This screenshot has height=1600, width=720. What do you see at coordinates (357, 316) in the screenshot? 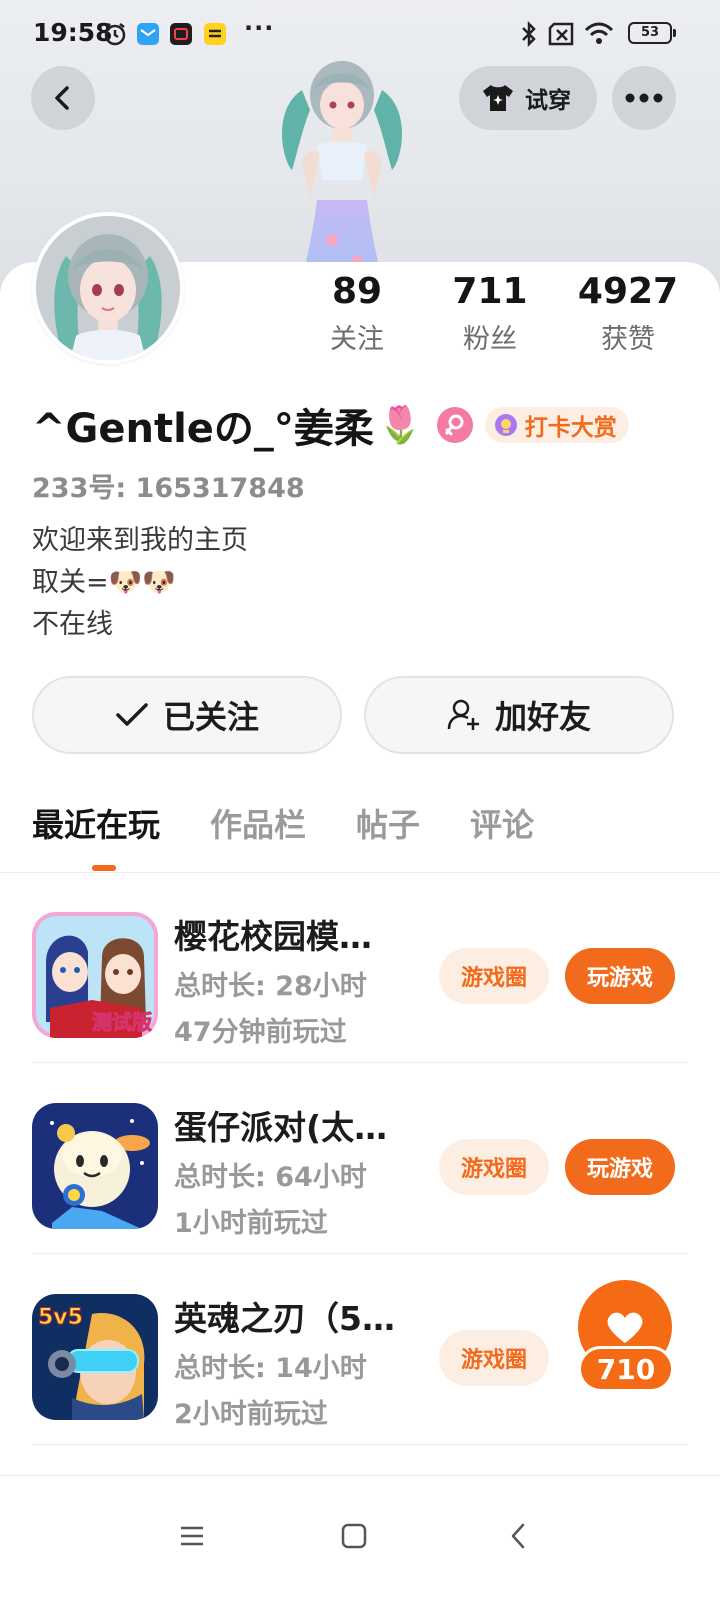
I see `stat-following: 89 关注` at bounding box center [357, 316].